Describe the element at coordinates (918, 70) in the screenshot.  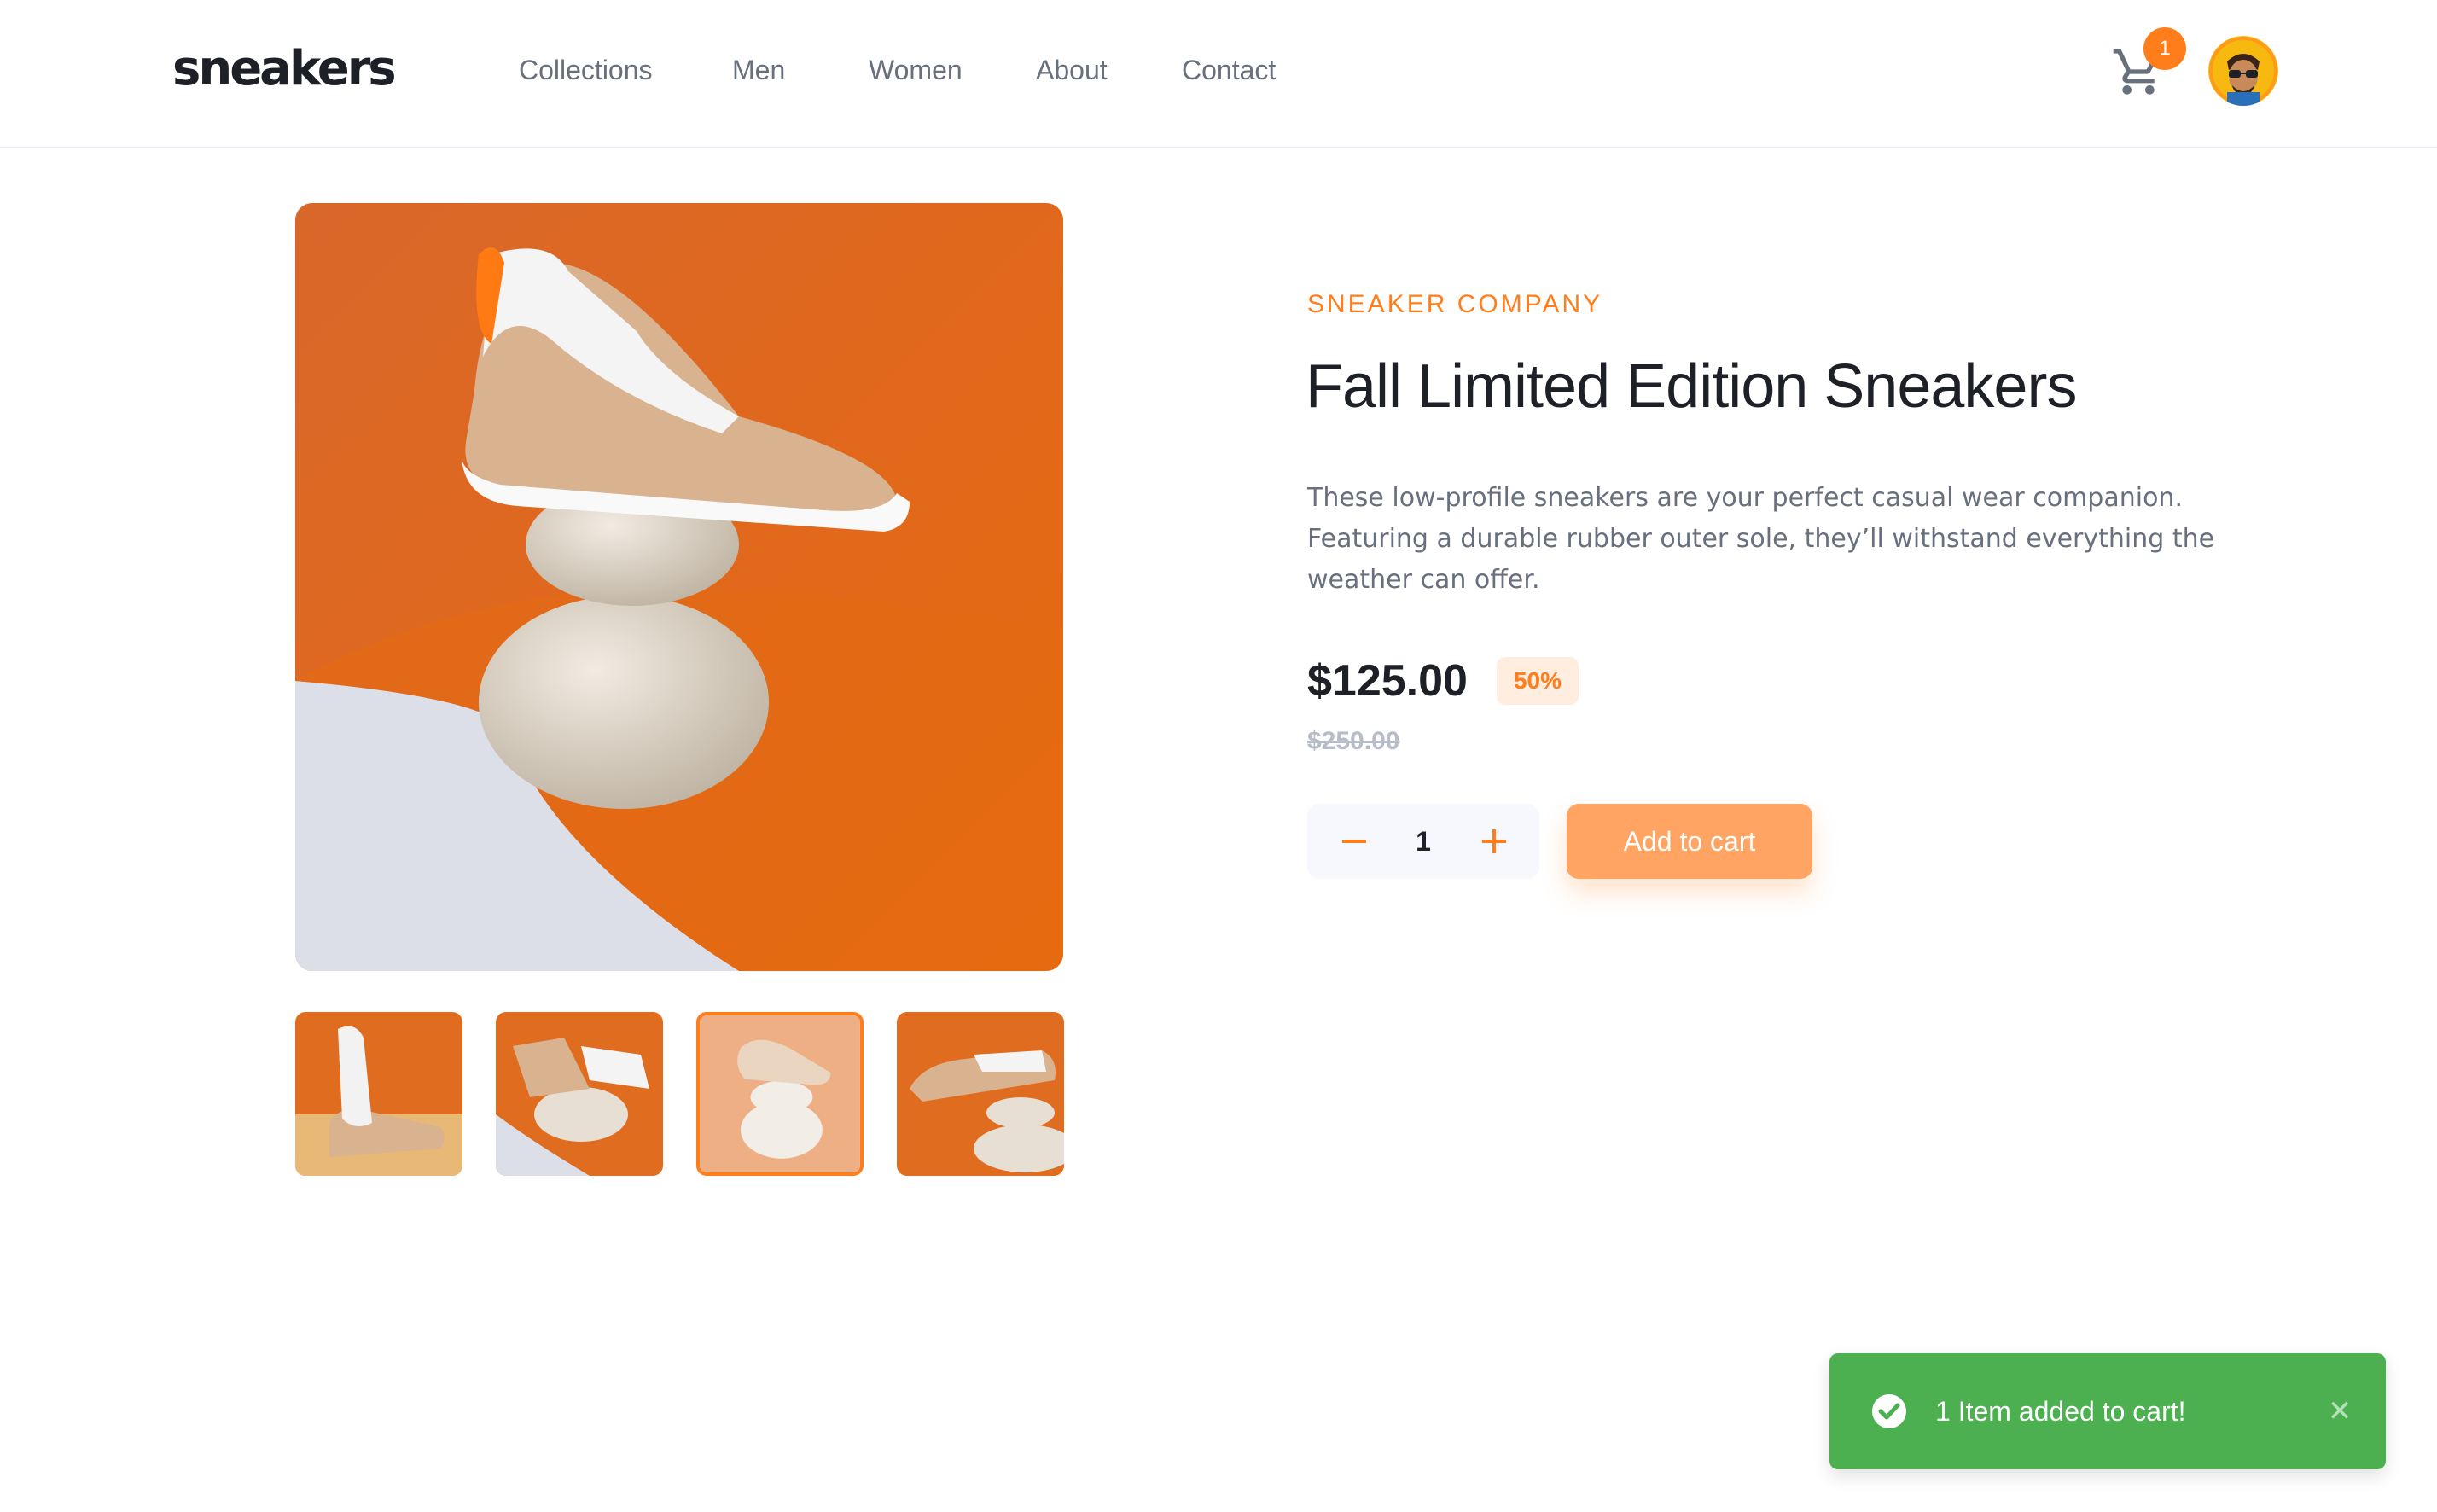
I see `nav-women: Women` at that location.